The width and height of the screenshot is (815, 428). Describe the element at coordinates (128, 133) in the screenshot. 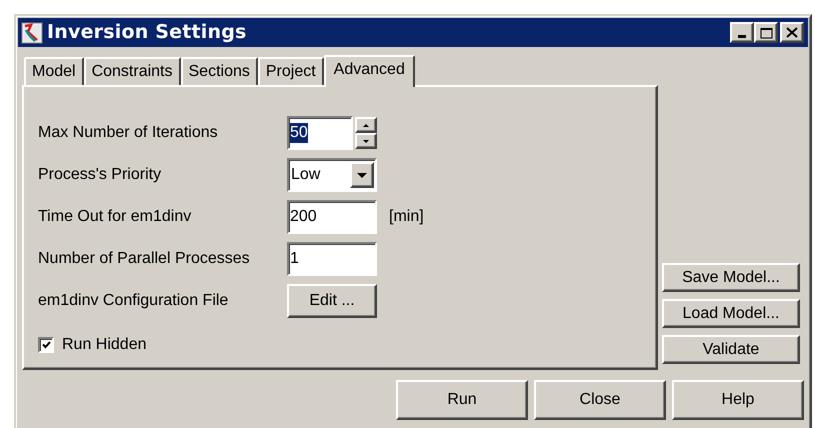

I see `field-label: Max Number of Iterations` at that location.